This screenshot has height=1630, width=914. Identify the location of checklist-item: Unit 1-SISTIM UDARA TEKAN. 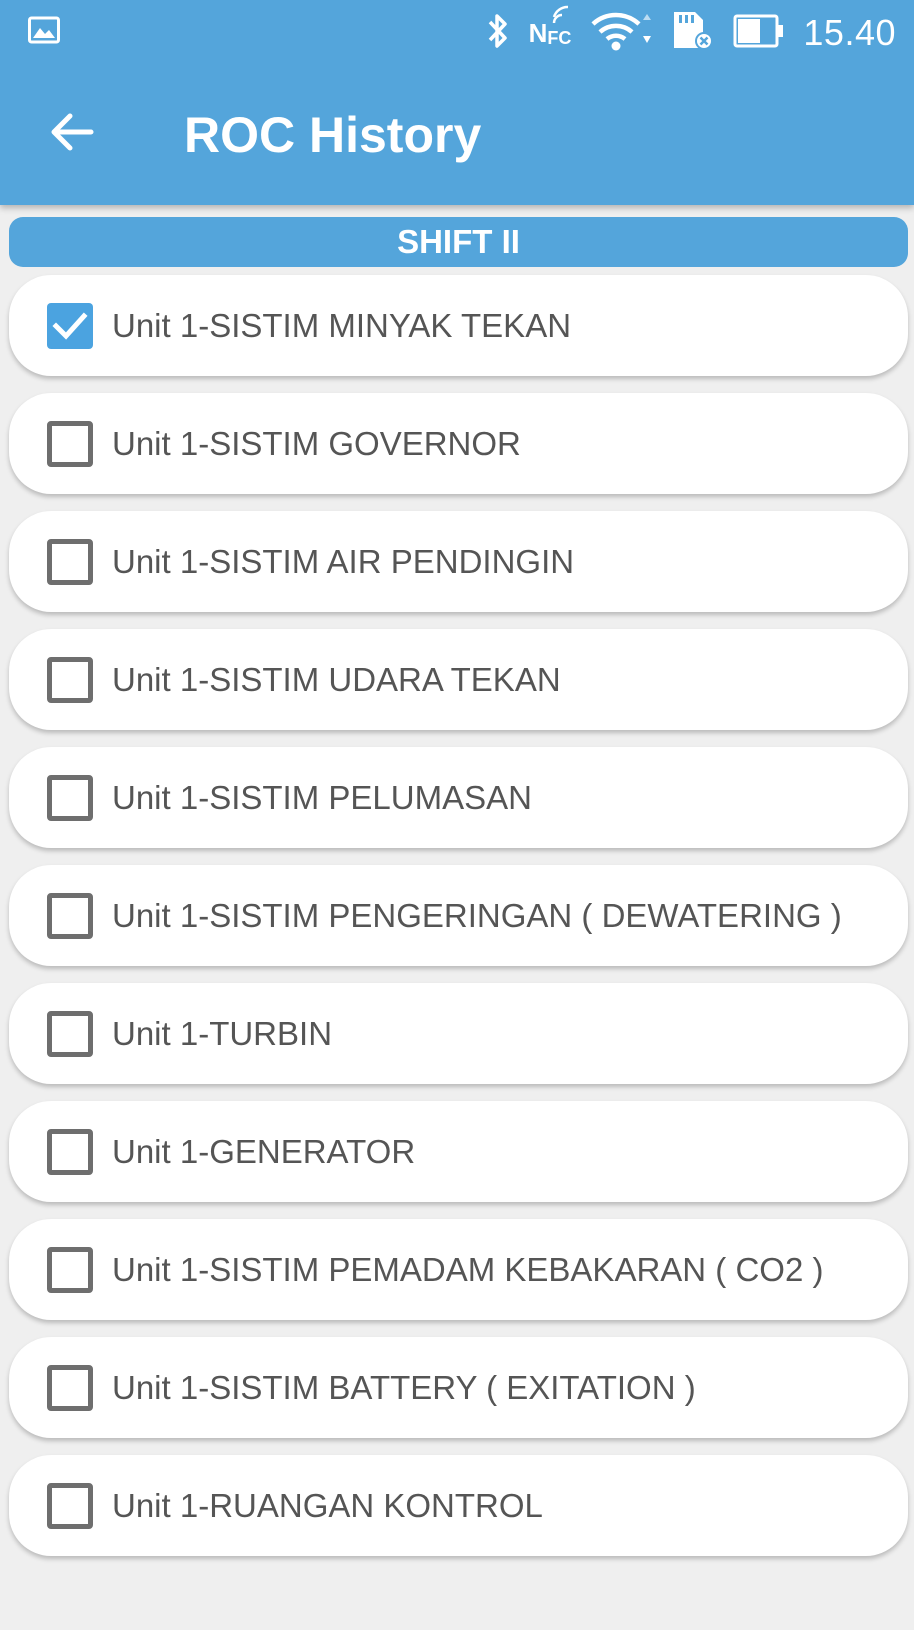
(458, 679).